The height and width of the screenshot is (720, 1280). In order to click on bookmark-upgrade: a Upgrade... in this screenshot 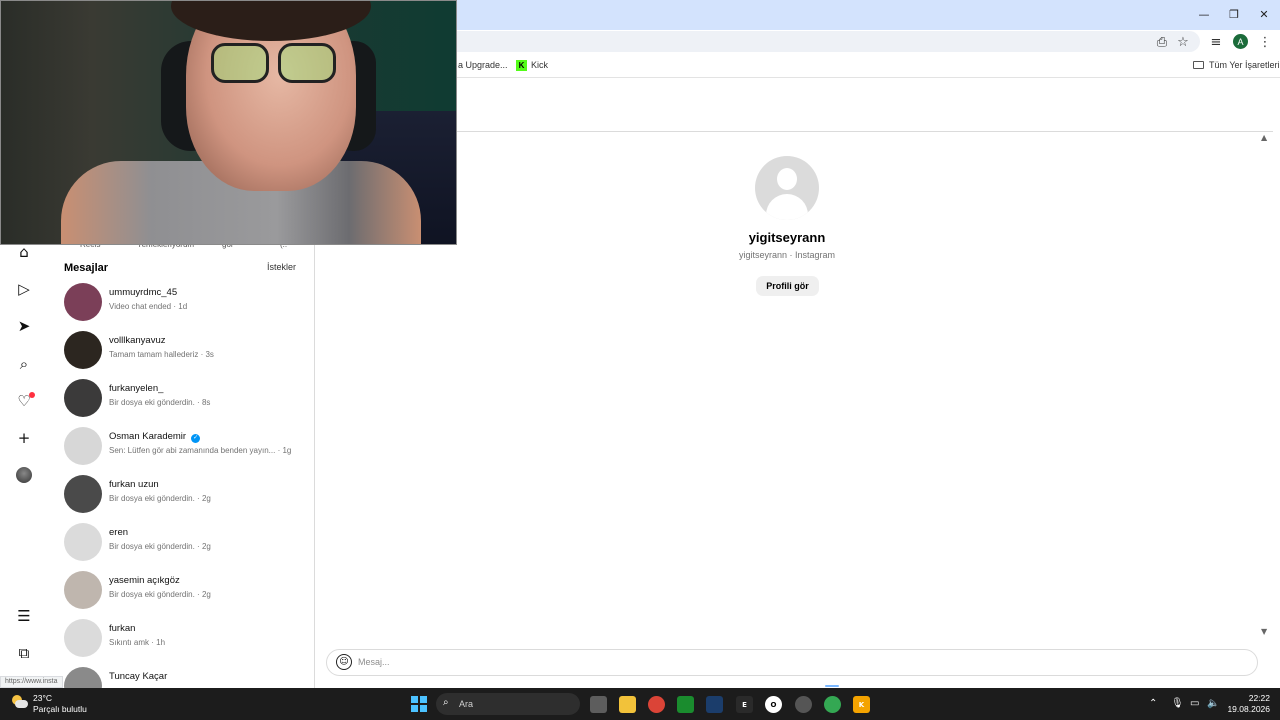, I will do `click(483, 65)`.